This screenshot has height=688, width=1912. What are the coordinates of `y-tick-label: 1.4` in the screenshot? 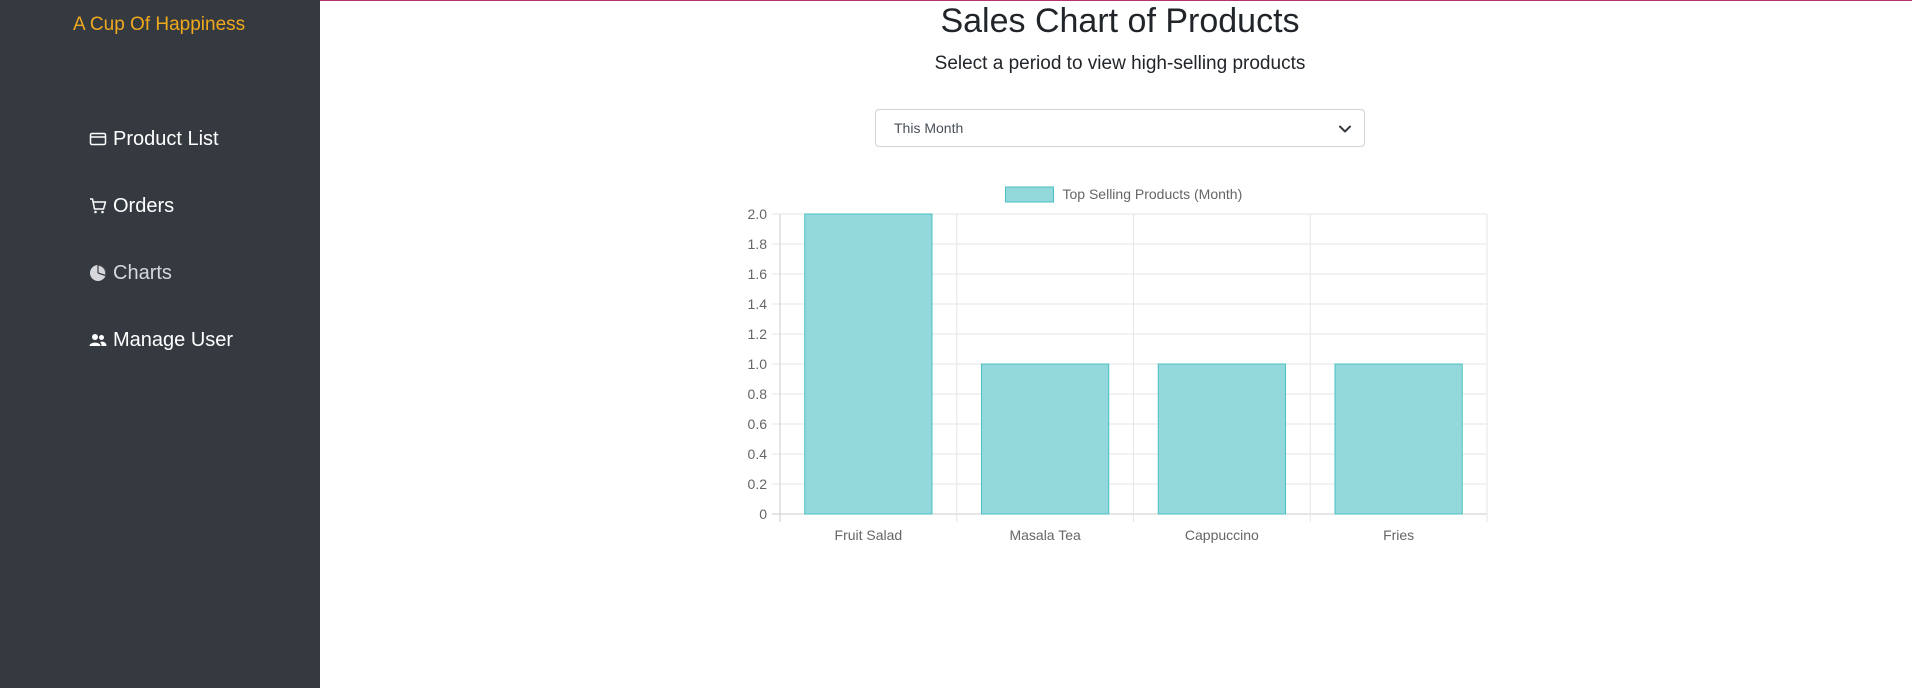 It's located at (758, 304).